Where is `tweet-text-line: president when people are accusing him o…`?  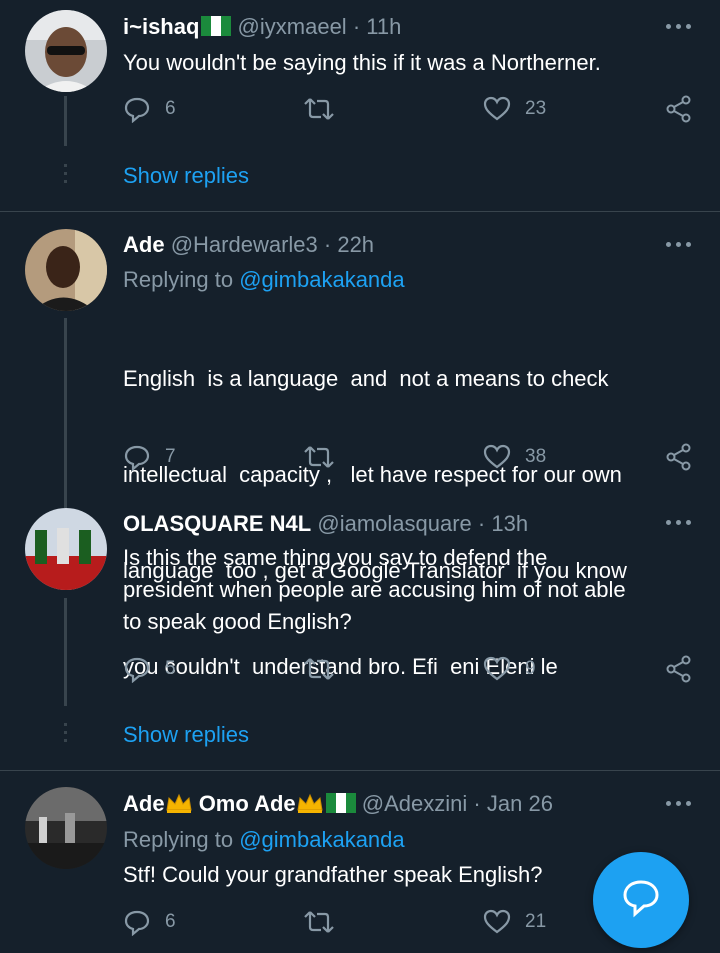 tweet-text-line: president when people are accusing him o… is located at coordinates (374, 589).